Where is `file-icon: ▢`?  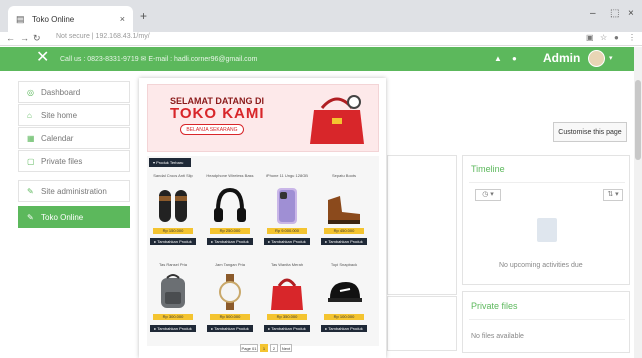
file-icon: ▢ is located at coordinates (31, 161).